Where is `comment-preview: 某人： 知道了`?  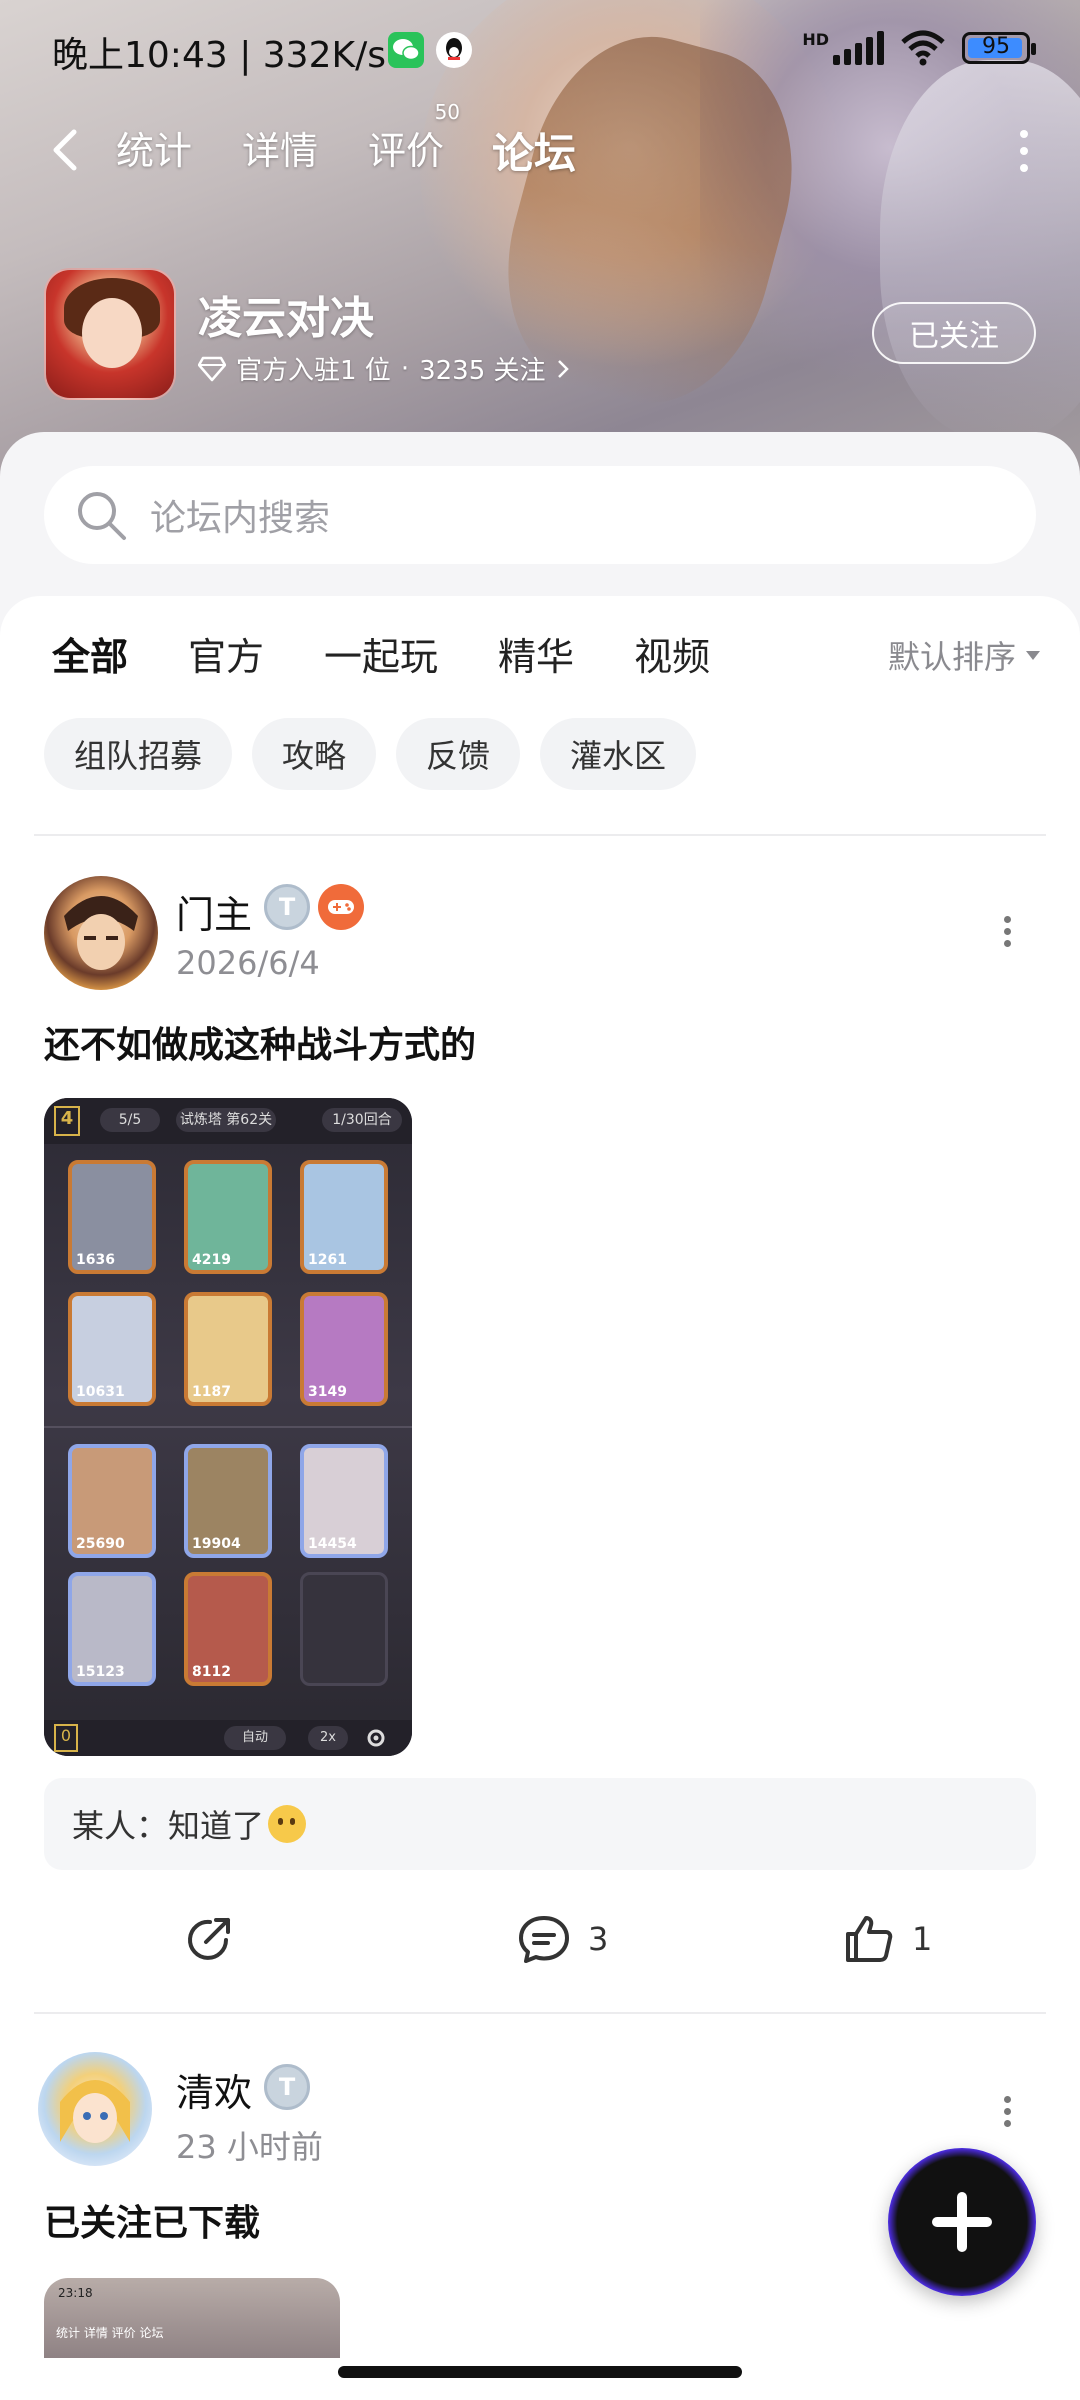
comment-preview: 某人： 知道了 is located at coordinates (540, 1824).